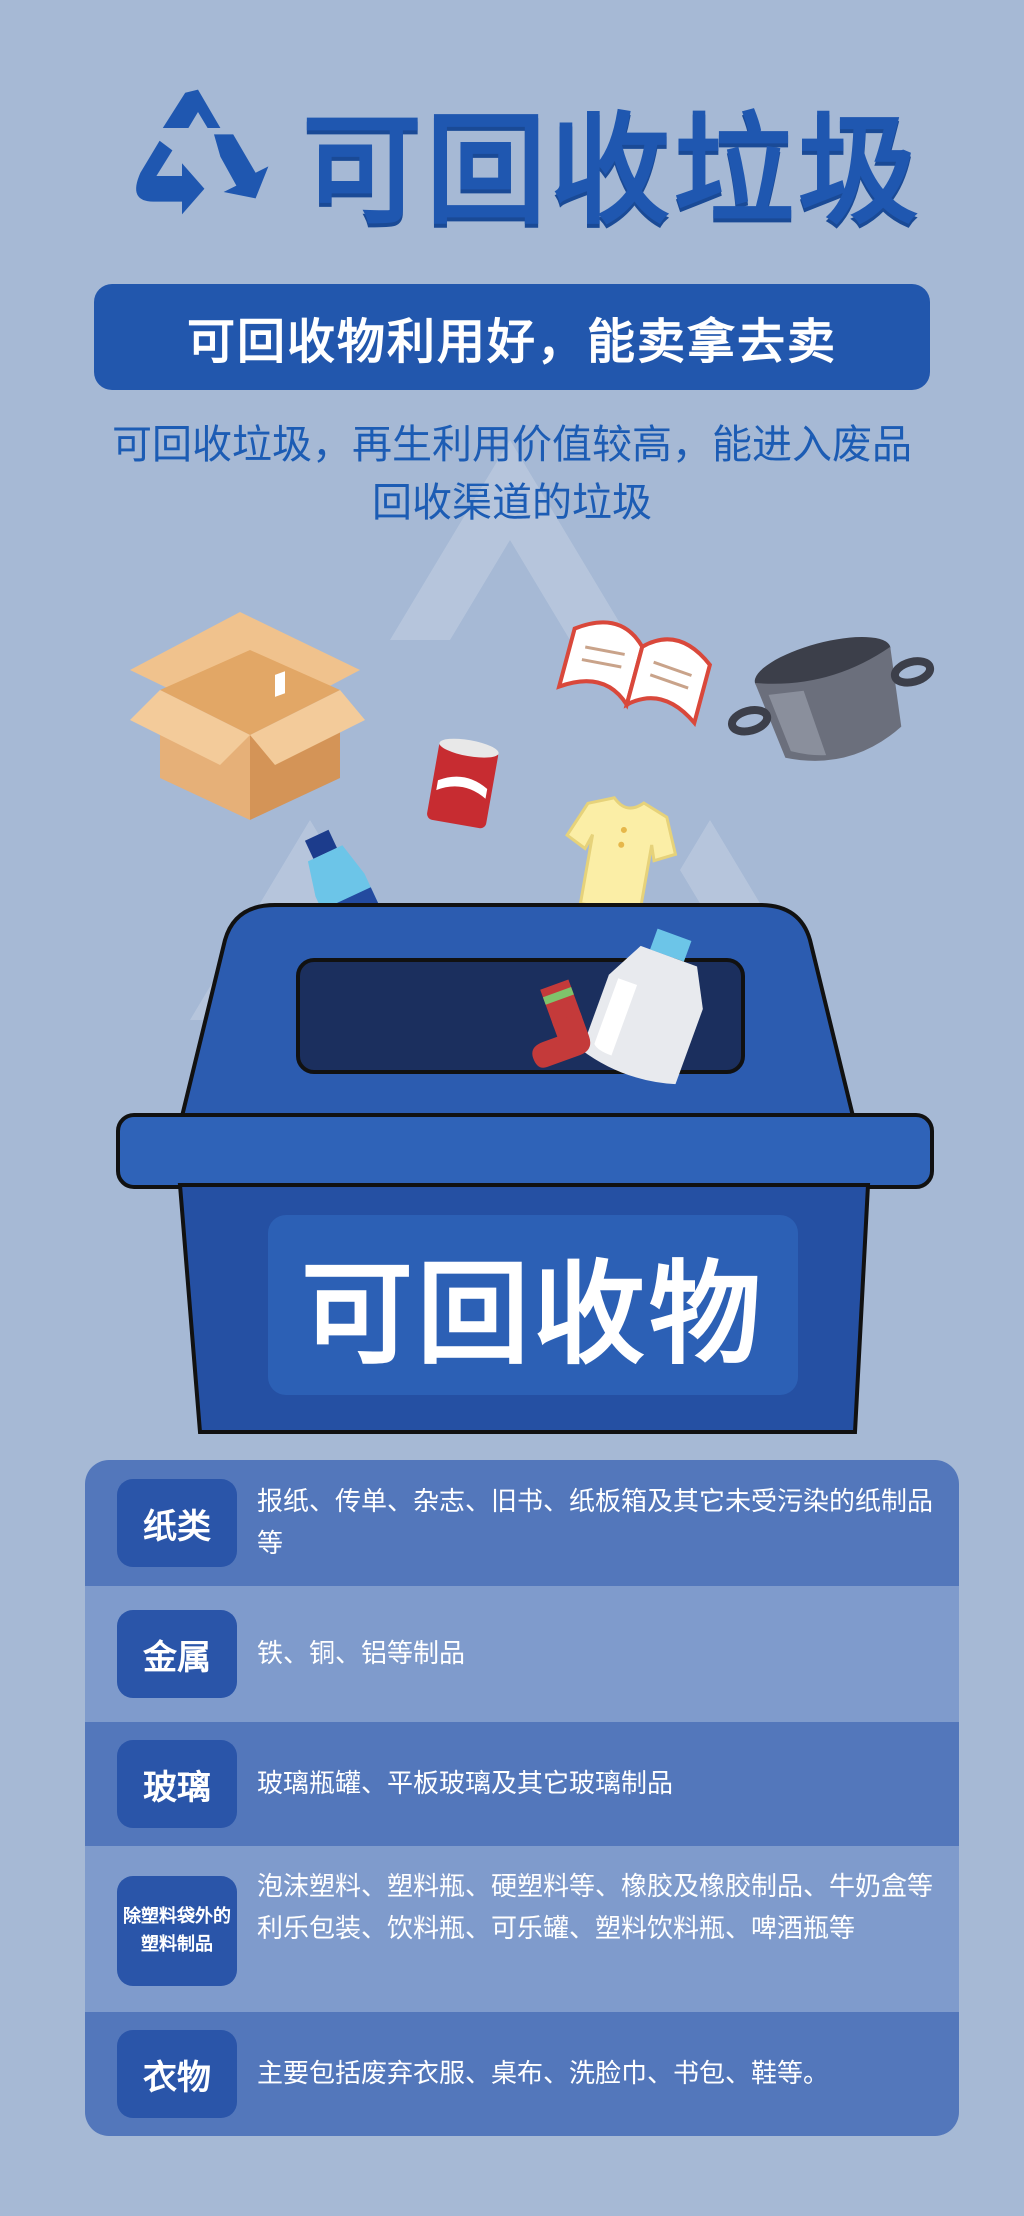 This screenshot has width=1024, height=2216. I want to click on page-title: 可回收垃圾, so click(612, 171).